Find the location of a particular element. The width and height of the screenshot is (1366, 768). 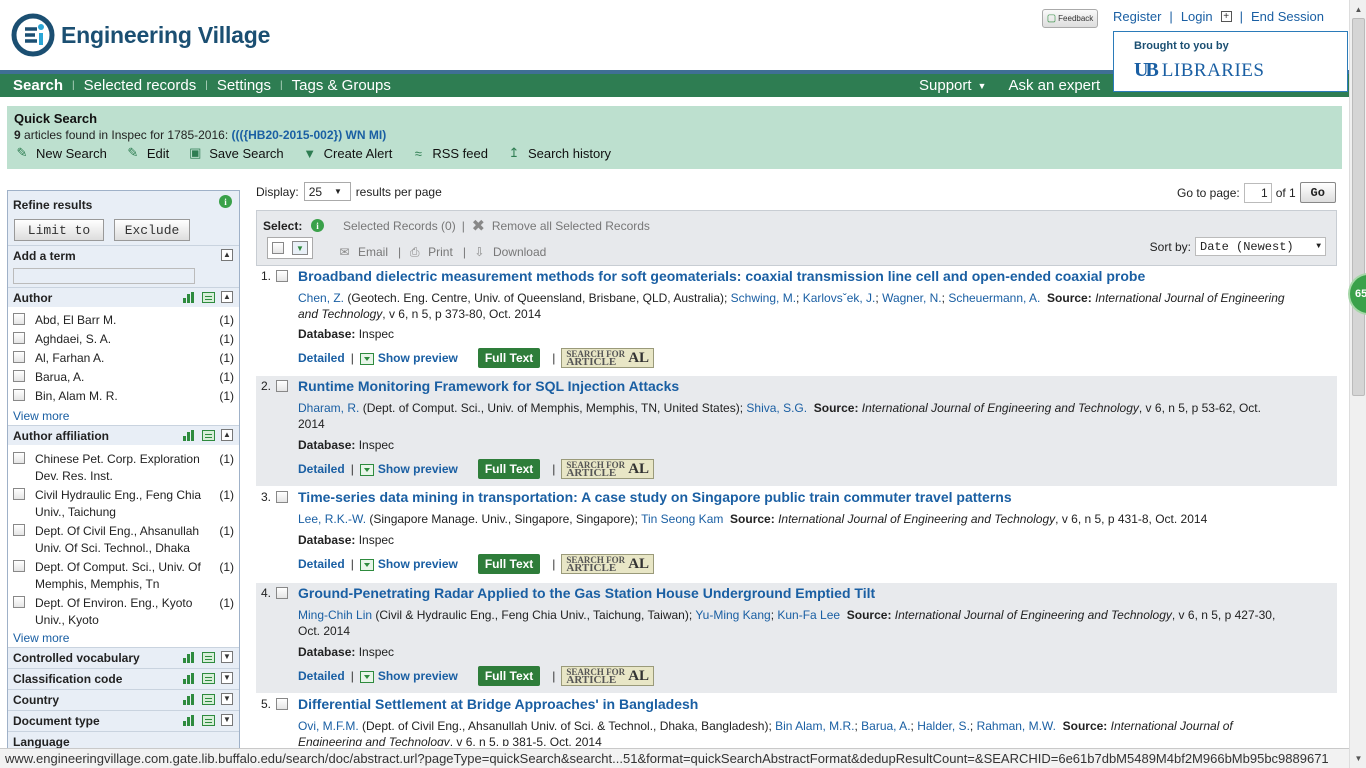

email-link: Email is located at coordinates (373, 252).